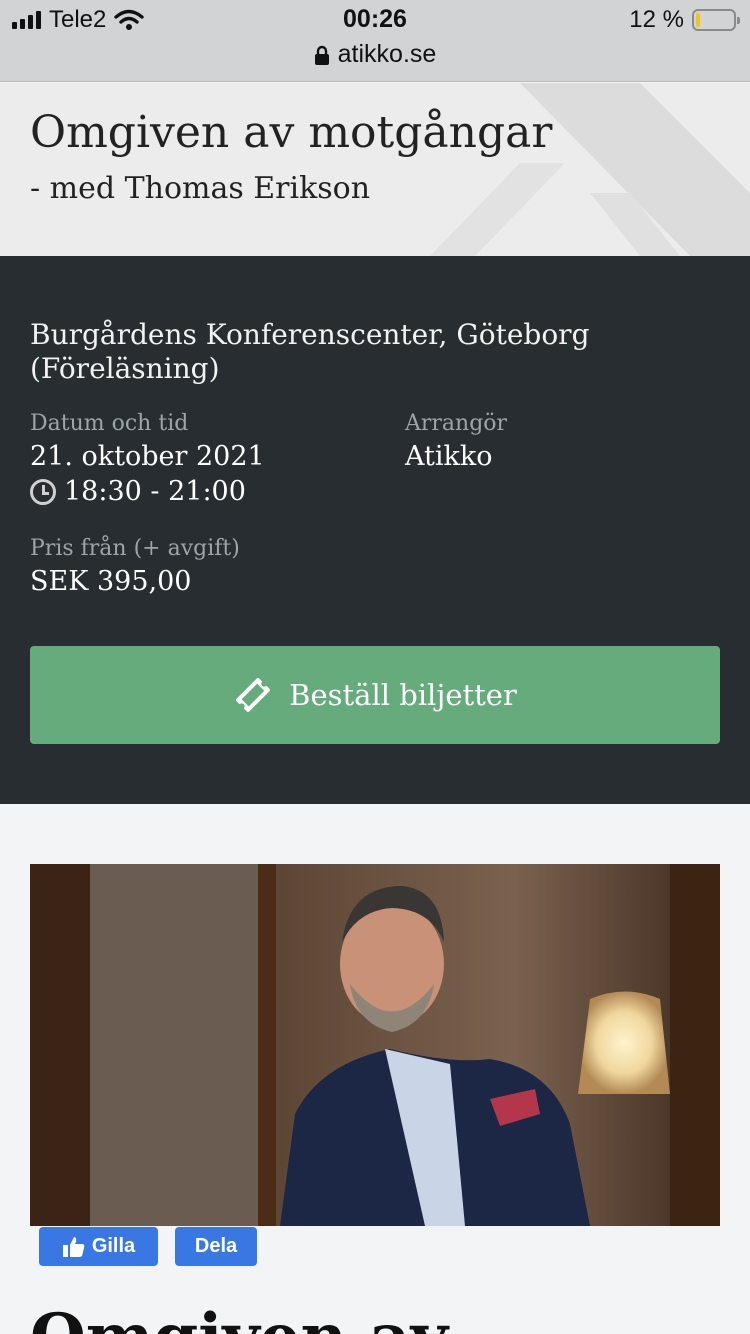 This screenshot has height=1334, width=750. What do you see at coordinates (656, 19) in the screenshot?
I see `battery-percent: 12 %` at bounding box center [656, 19].